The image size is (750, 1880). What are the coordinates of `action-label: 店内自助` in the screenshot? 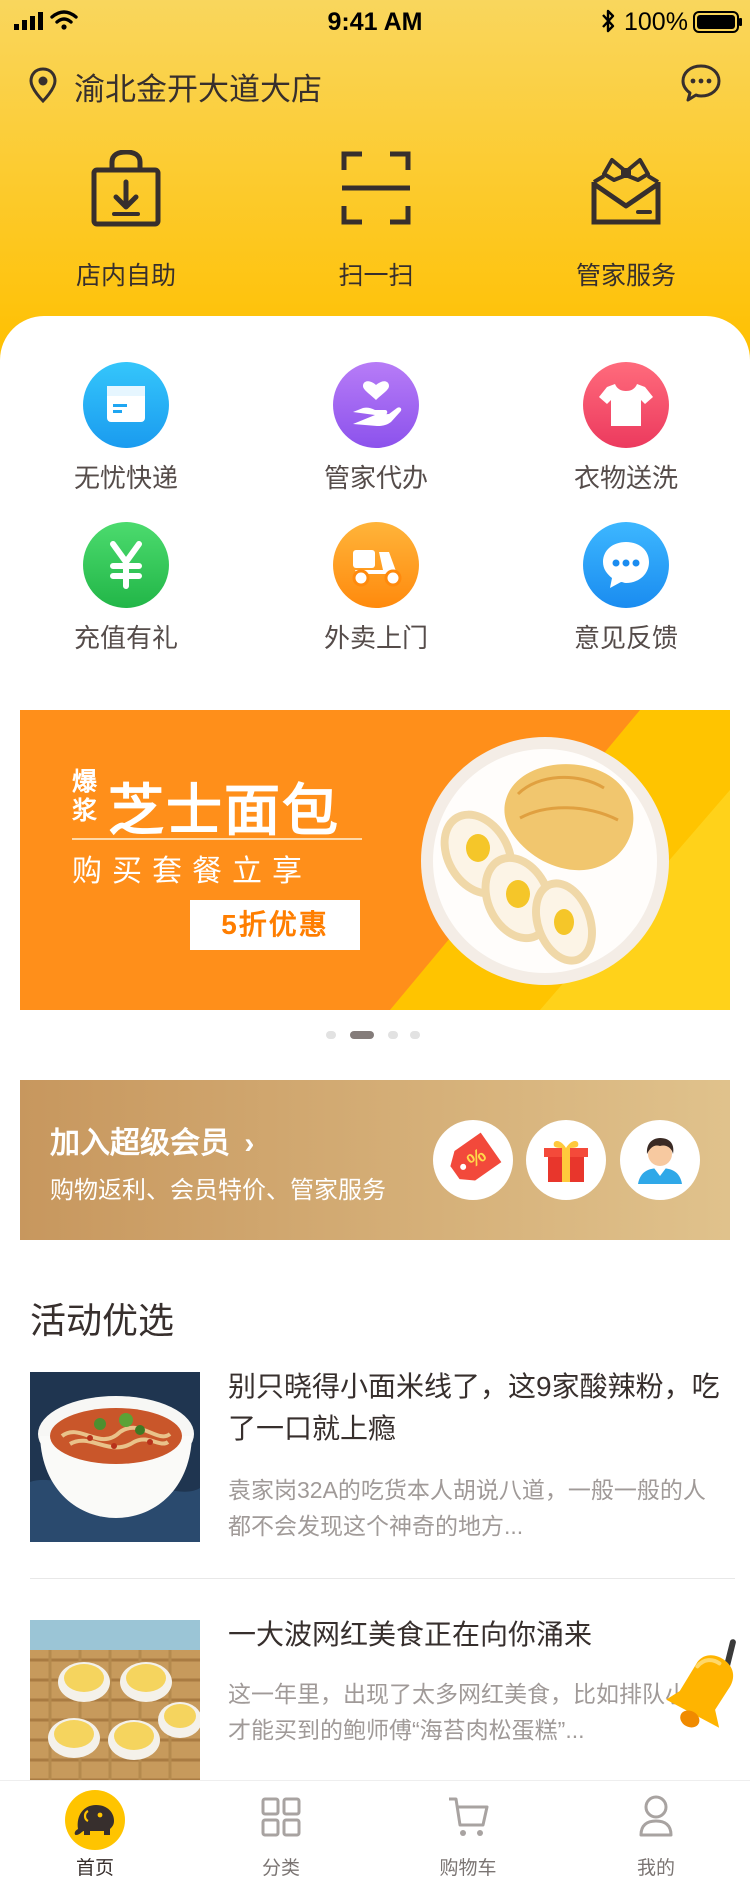 It's located at (125, 276).